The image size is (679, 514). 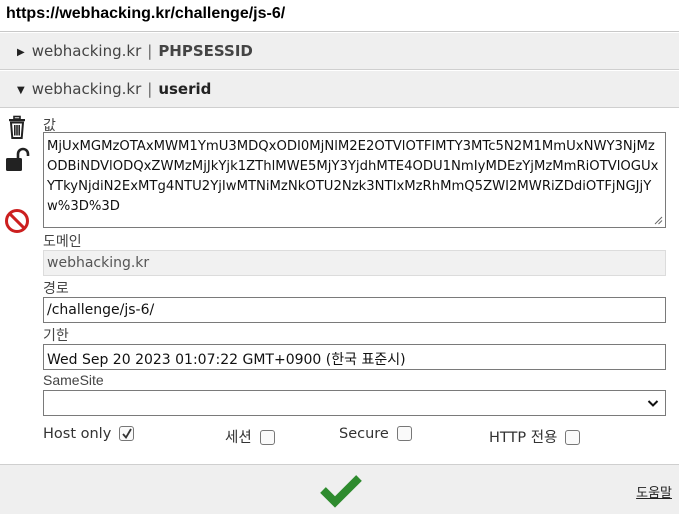 What do you see at coordinates (654, 491) in the screenshot?
I see `help-link: 도움말` at bounding box center [654, 491].